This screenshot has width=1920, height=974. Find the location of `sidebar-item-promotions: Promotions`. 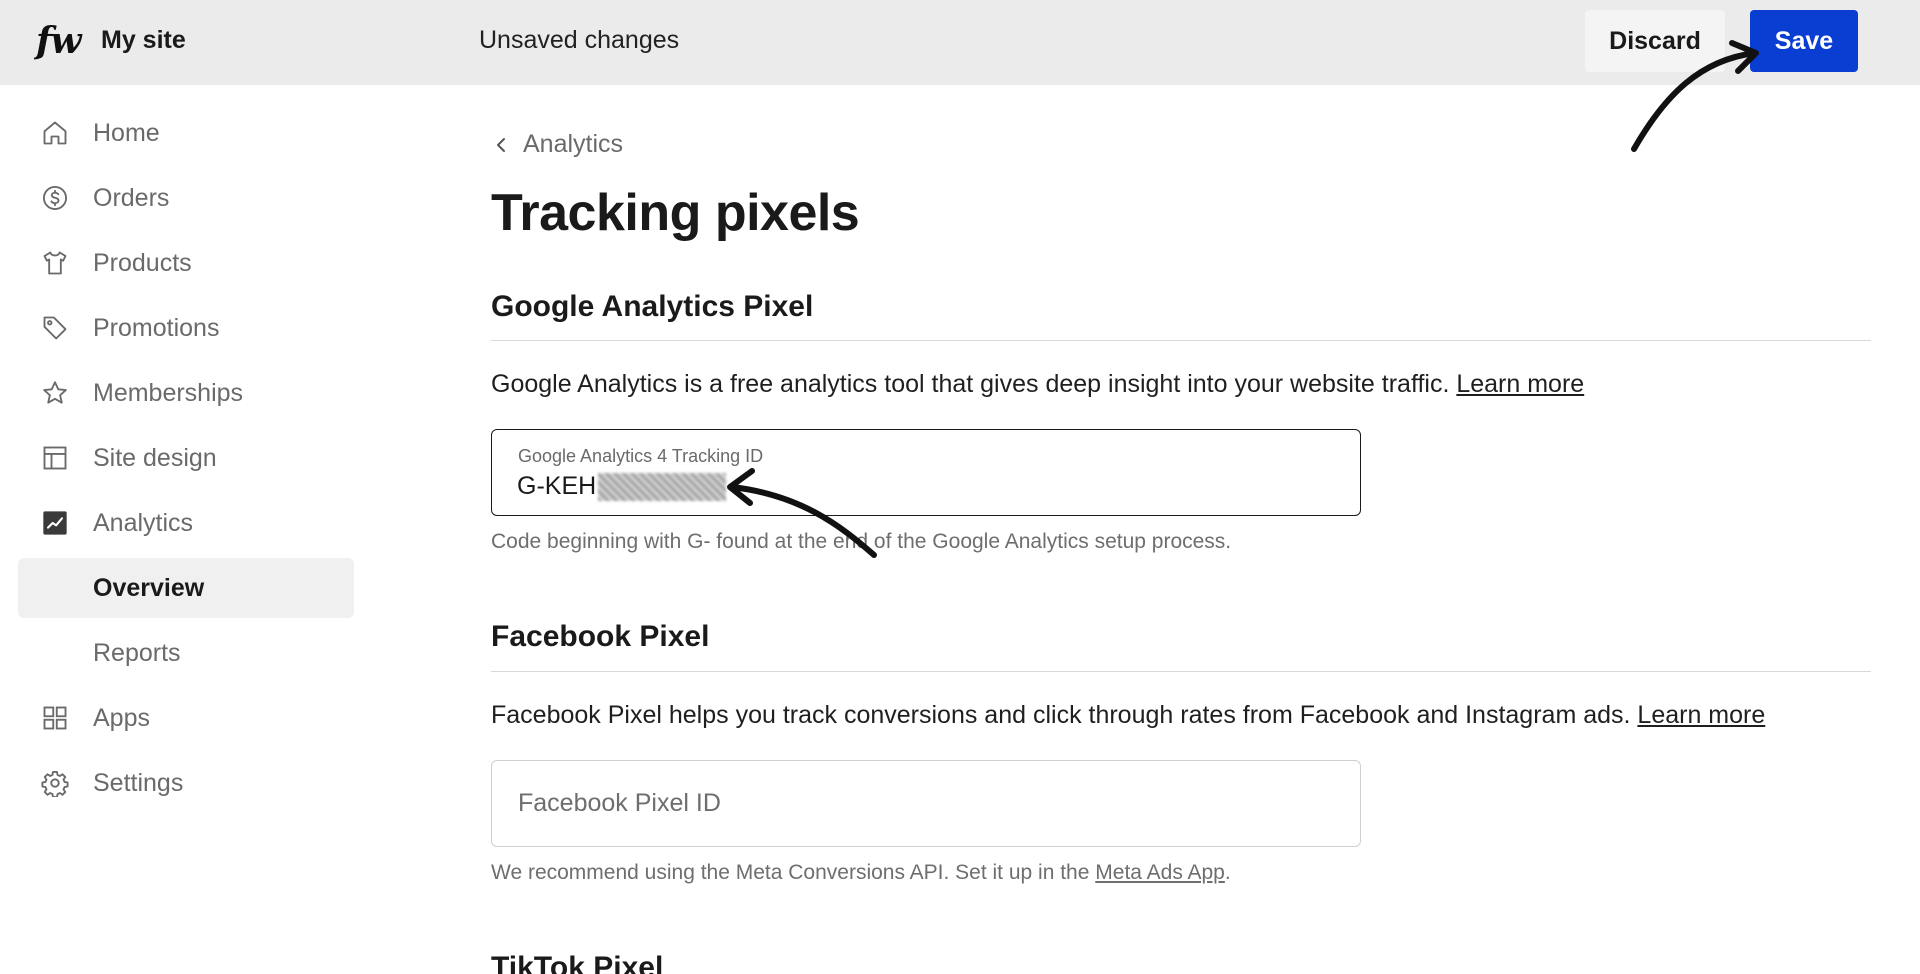

sidebar-item-promotions: Promotions is located at coordinates (186, 328).